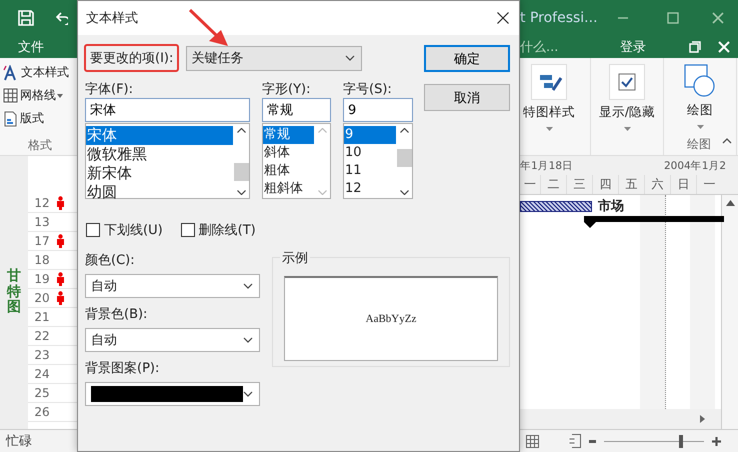 This screenshot has height=452, width=738. I want to click on list-item: 常规, so click(288, 135).